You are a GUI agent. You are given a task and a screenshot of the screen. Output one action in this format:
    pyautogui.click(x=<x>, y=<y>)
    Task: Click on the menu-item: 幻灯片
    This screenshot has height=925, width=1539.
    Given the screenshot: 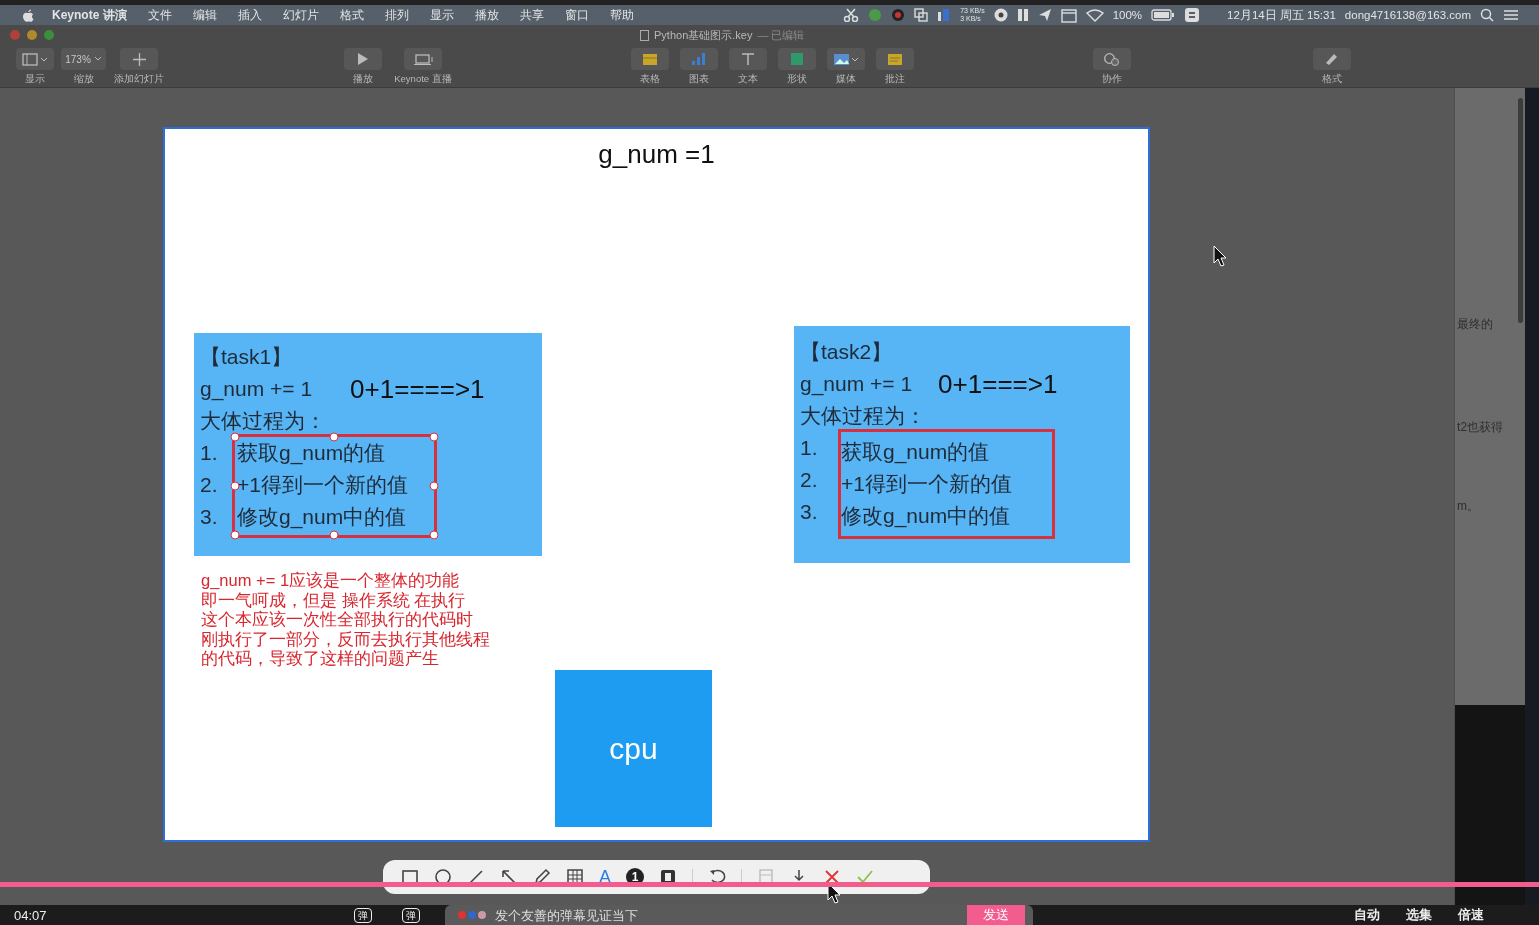 What is the action you would take?
    pyautogui.click(x=300, y=15)
    